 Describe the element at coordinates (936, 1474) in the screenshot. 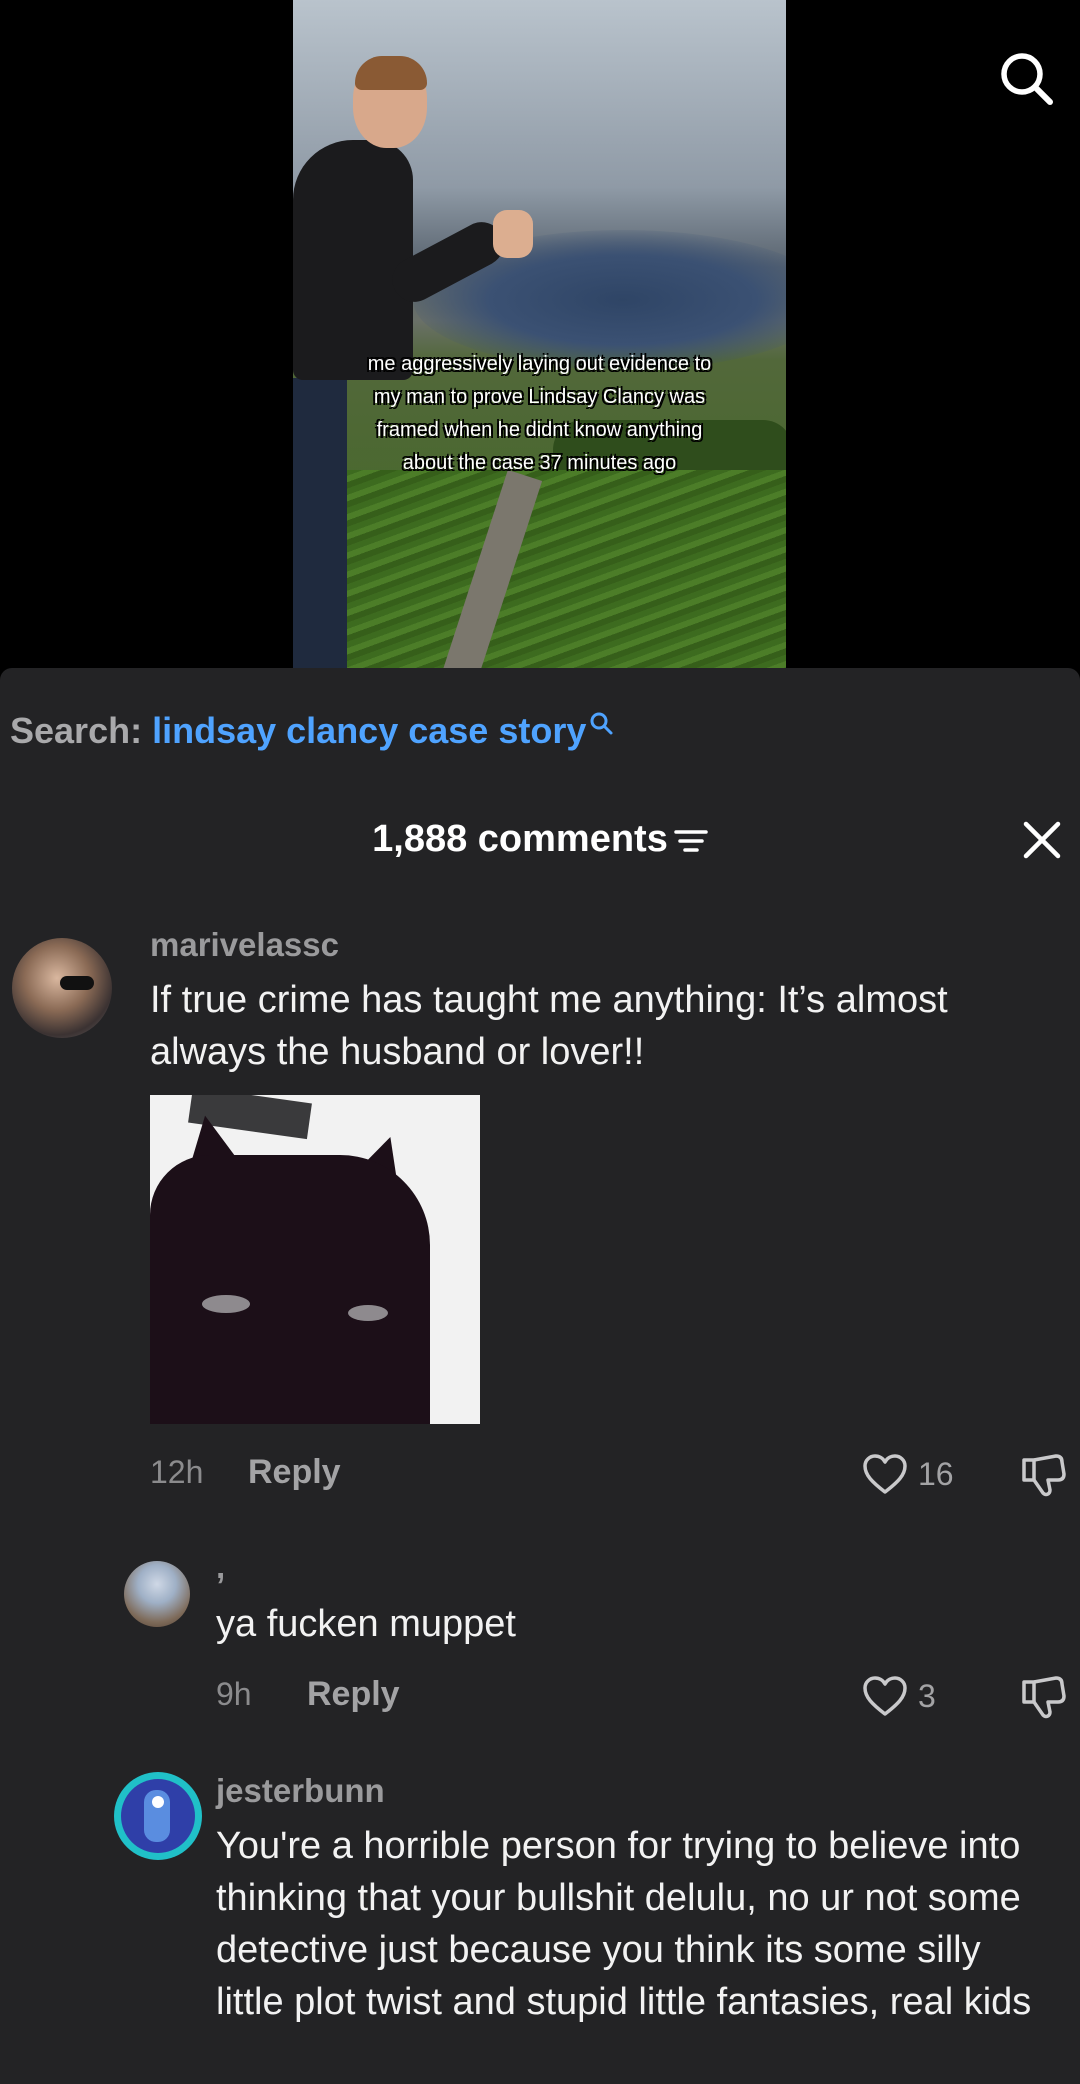

I see `like-count: 16` at that location.